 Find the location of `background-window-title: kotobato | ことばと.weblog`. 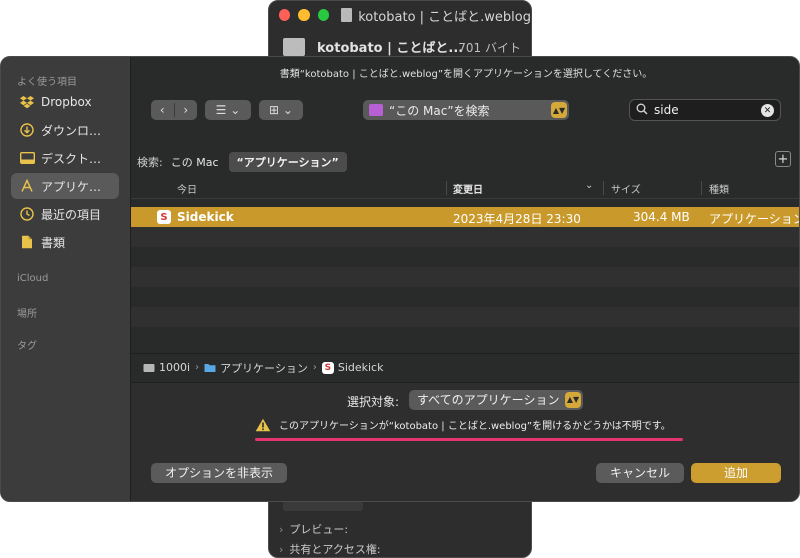

background-window-title: kotobato | ことばと.weblog is located at coordinates (445, 17).